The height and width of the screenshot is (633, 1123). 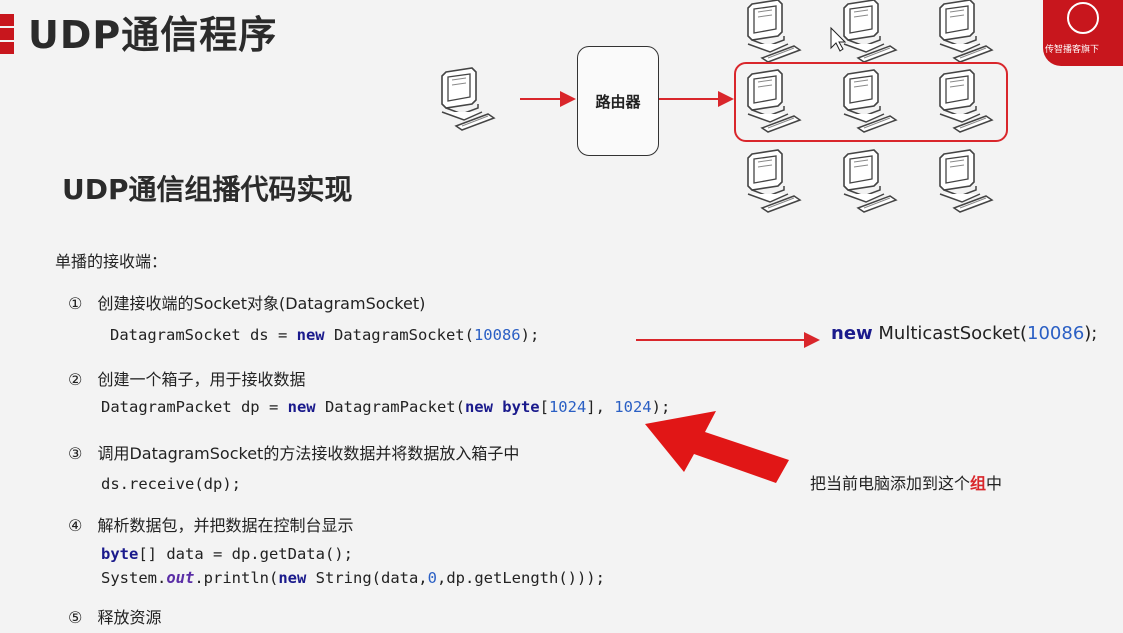 I want to click on step-5: ⑤ 释放资源, so click(x=114, y=616).